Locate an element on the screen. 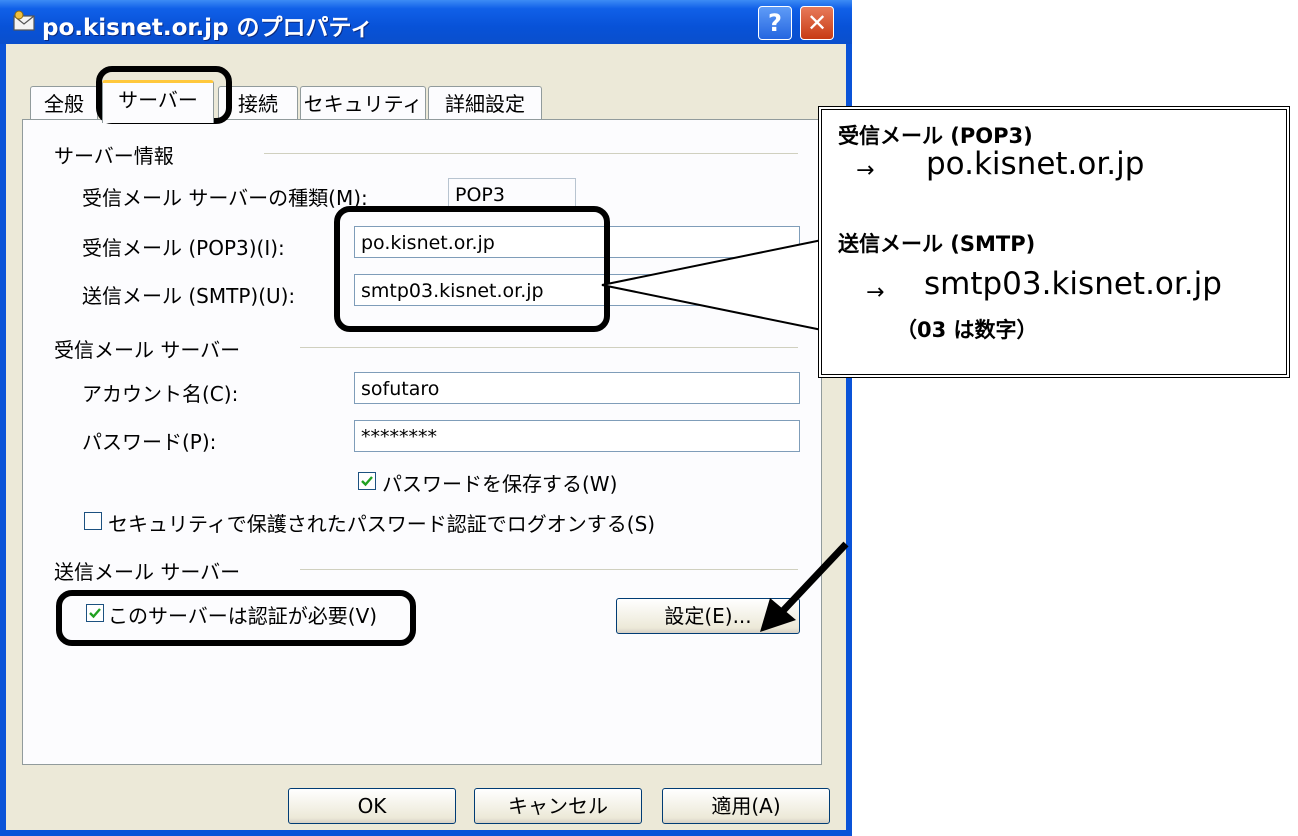  callout-pointer is located at coordinates (712, 285).